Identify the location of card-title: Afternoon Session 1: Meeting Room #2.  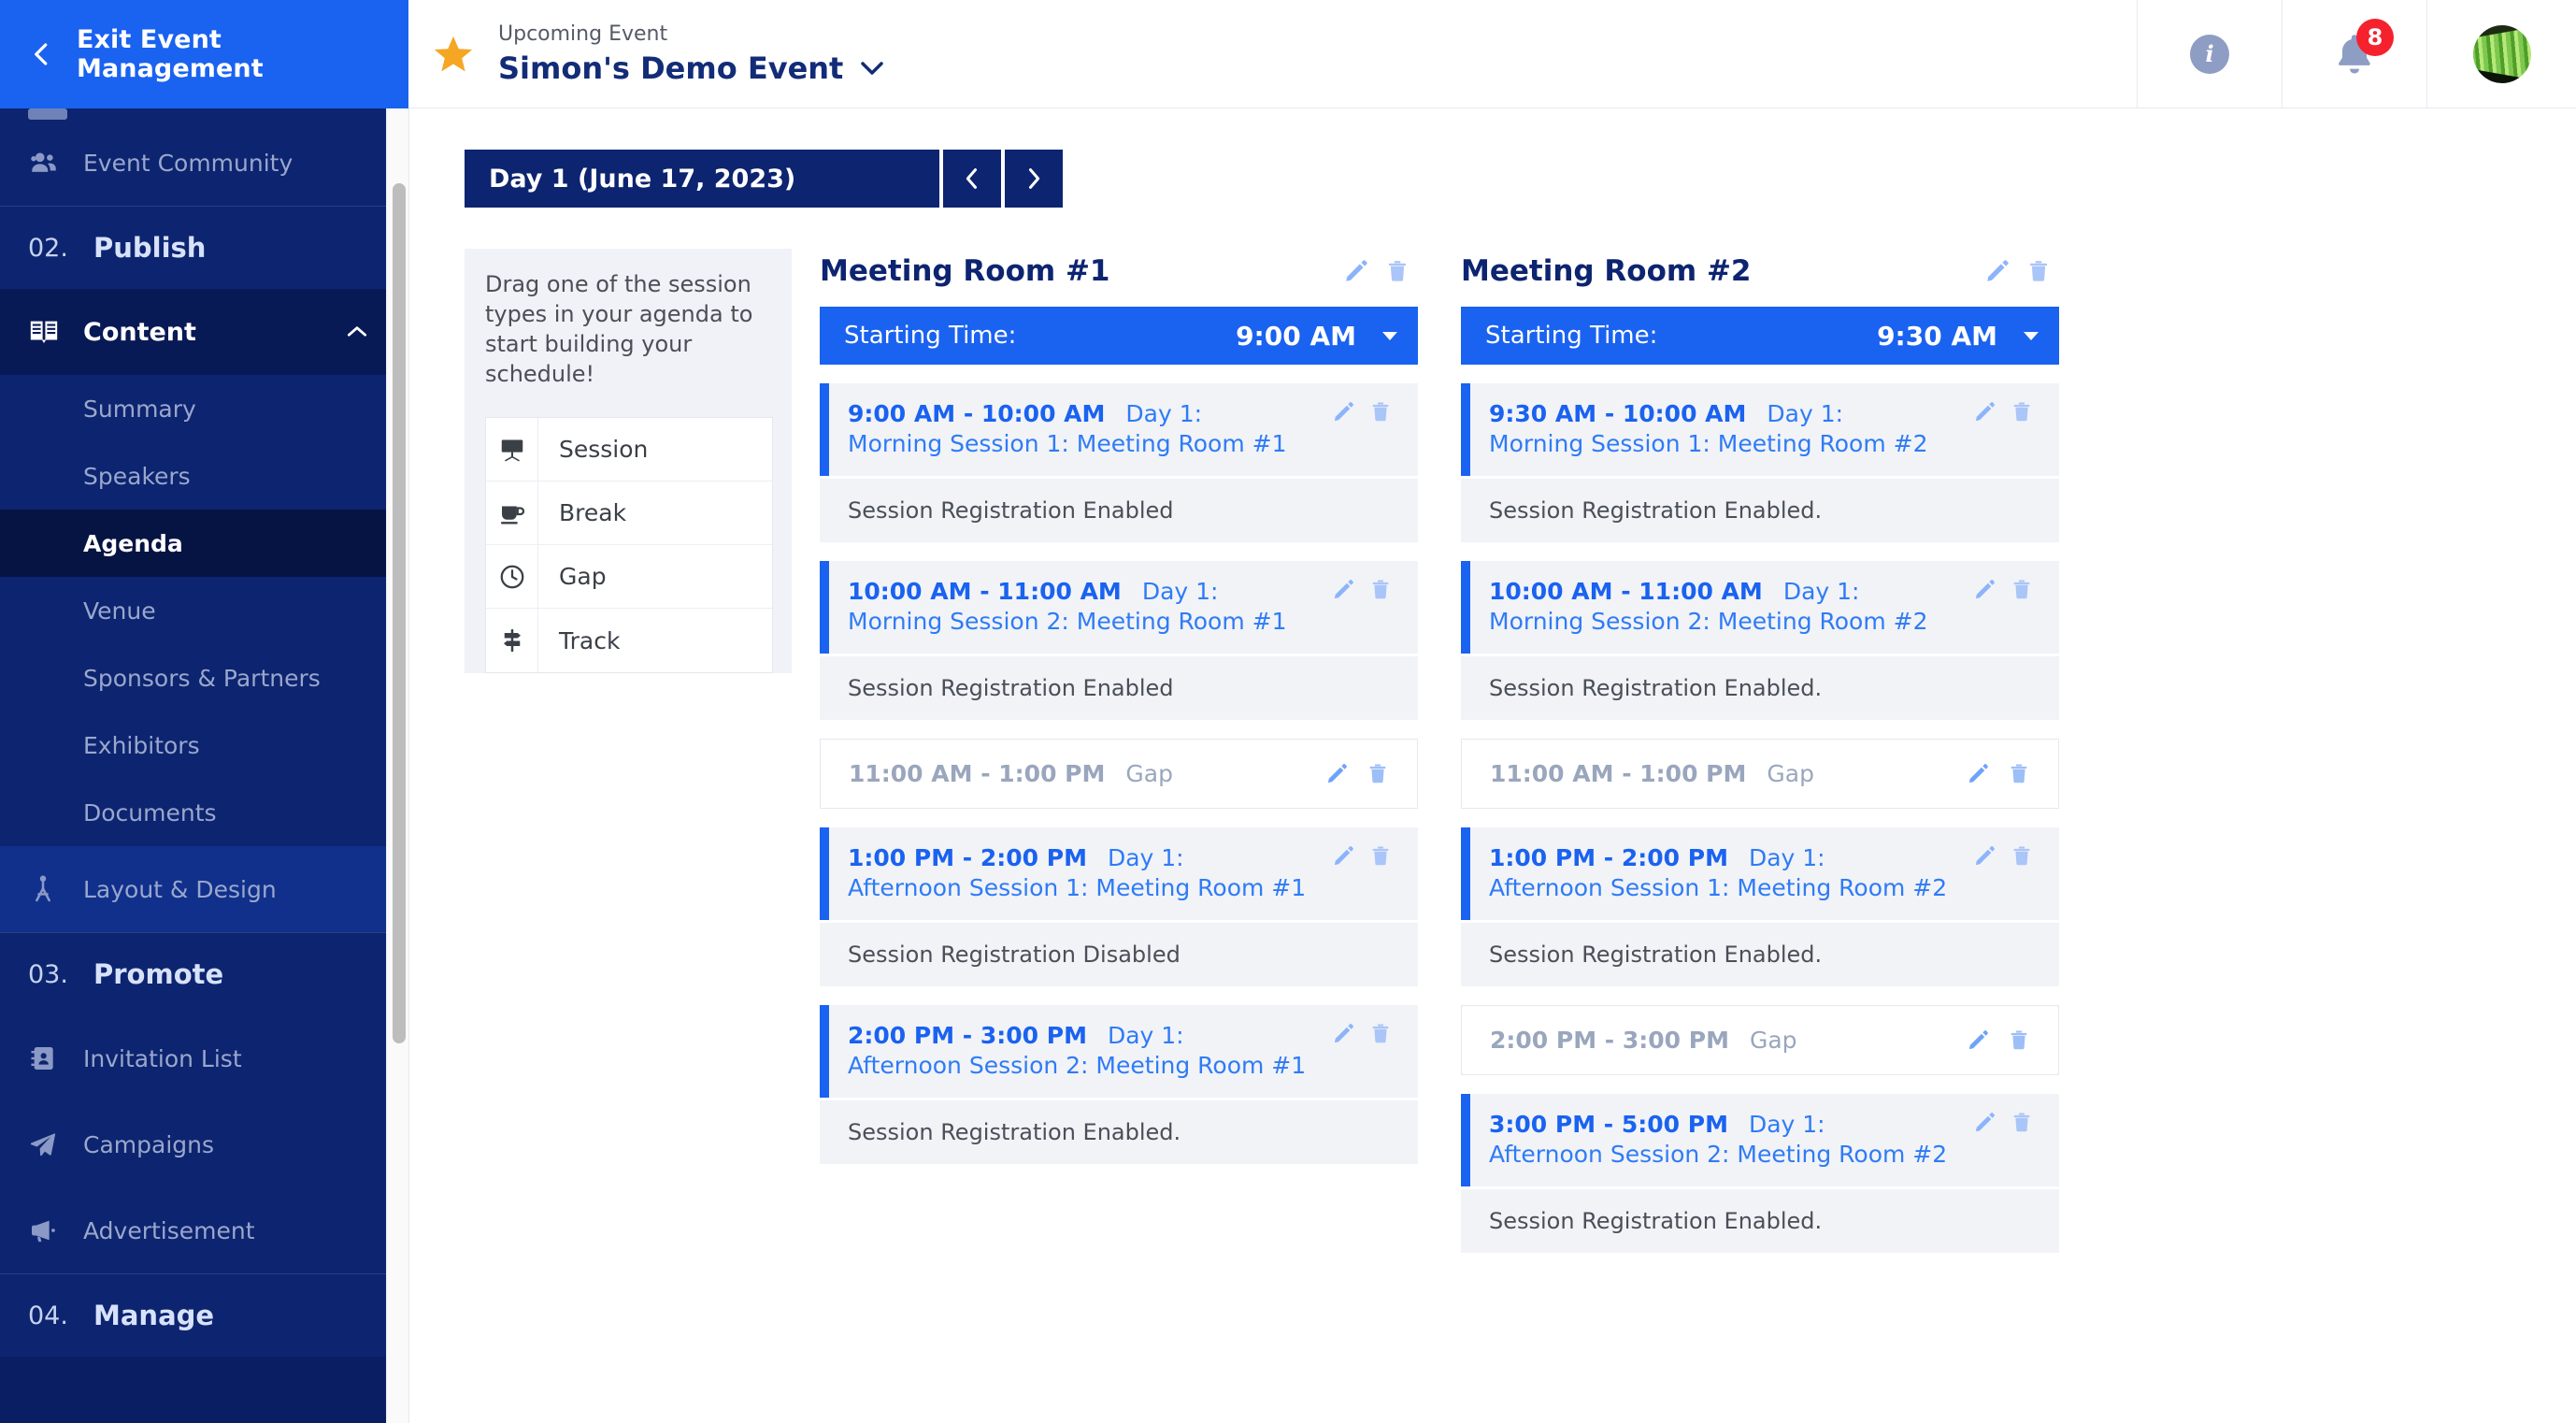
(1718, 887).